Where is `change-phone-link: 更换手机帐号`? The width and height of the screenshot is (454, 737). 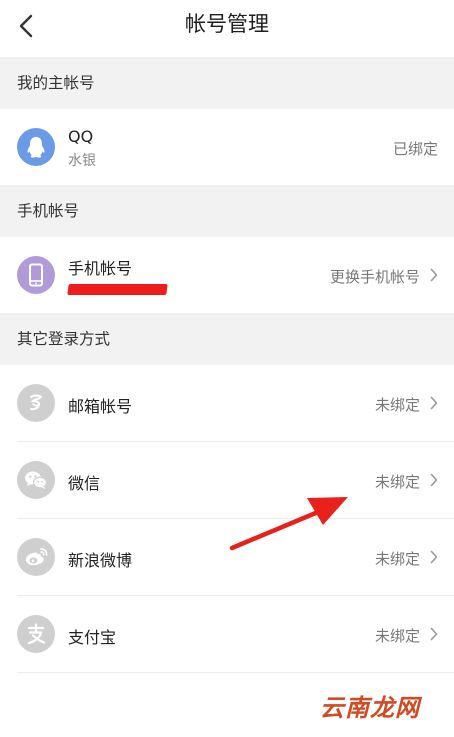 change-phone-link: 更换手机帐号 is located at coordinates (375, 276).